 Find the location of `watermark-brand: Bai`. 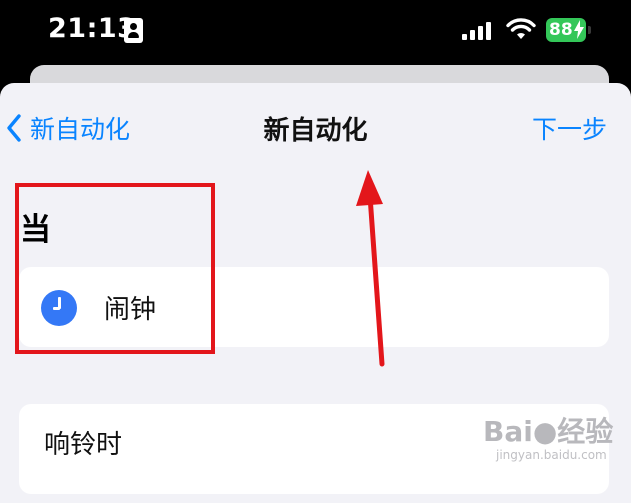

watermark-brand: Bai is located at coordinates (508, 431).